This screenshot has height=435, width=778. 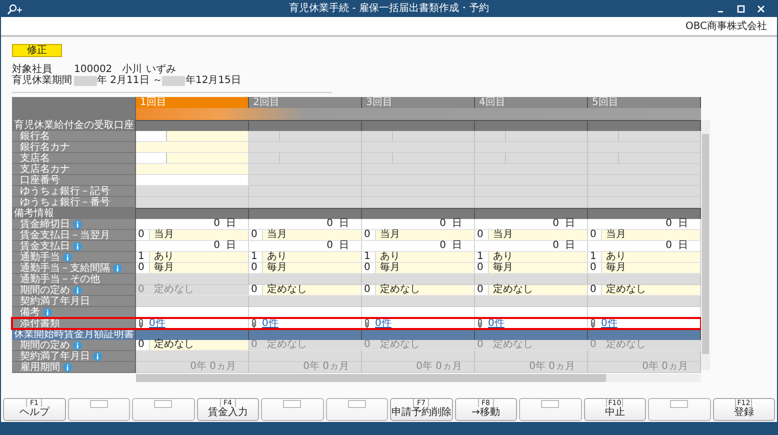 I want to click on window-title: 育児休業手続 - 雇保一括届出書類作成・予約, so click(x=389, y=9).